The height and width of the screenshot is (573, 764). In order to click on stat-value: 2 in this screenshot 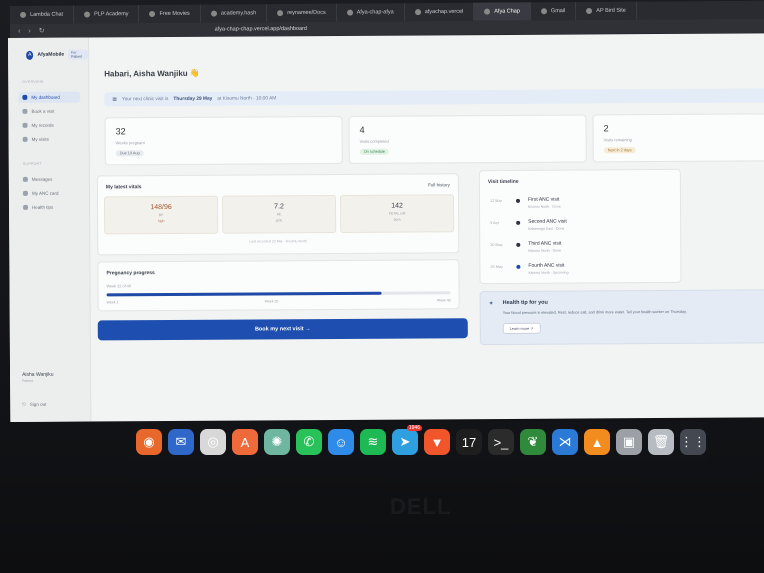, I will do `click(606, 128)`.